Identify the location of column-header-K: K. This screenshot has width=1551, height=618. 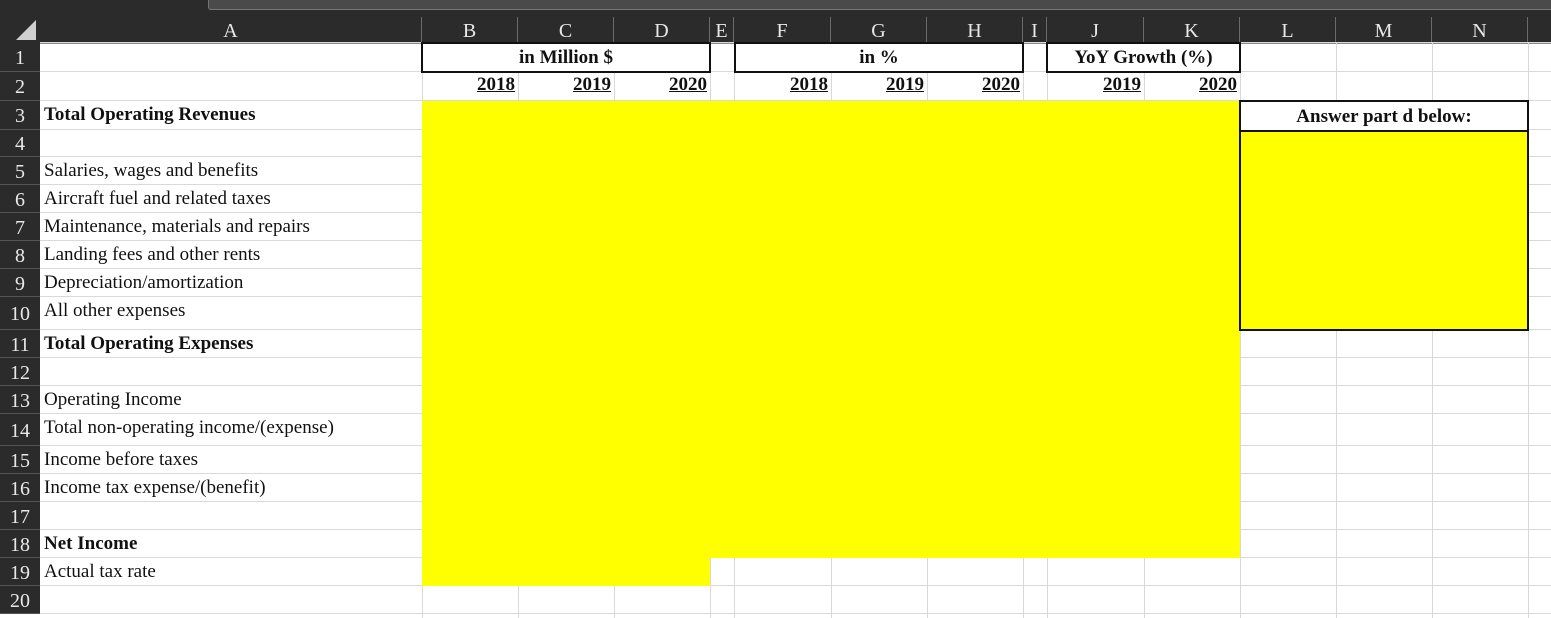
(1192, 30).